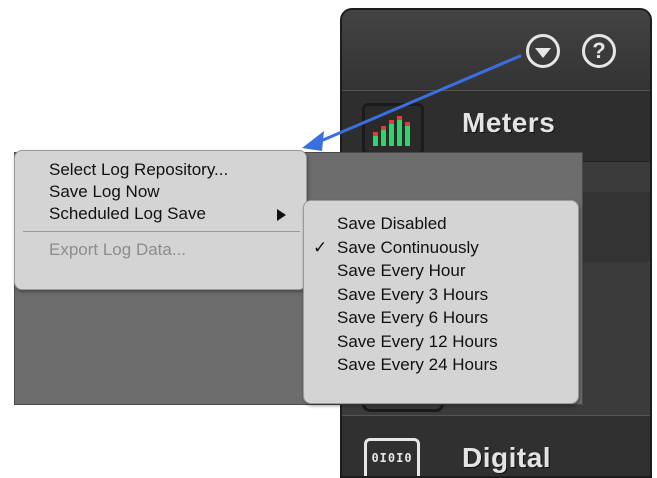  I want to click on submenu-item-save-every-3-hours: Save Every 3 Hours, so click(441, 295).